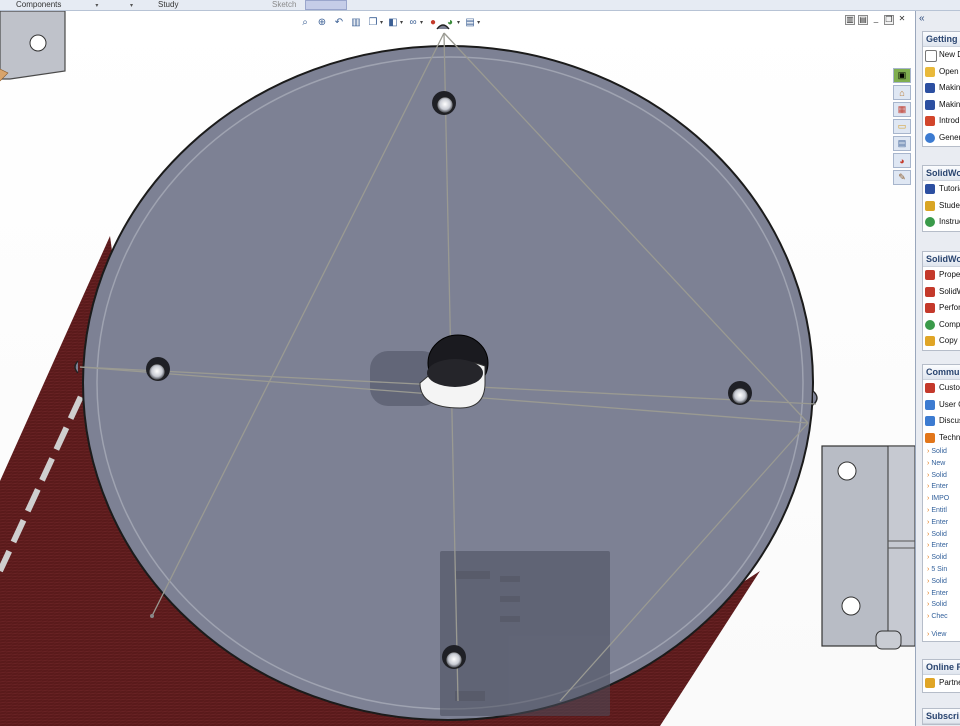  I want to click on view-settings-icon: ▤, so click(470, 22).